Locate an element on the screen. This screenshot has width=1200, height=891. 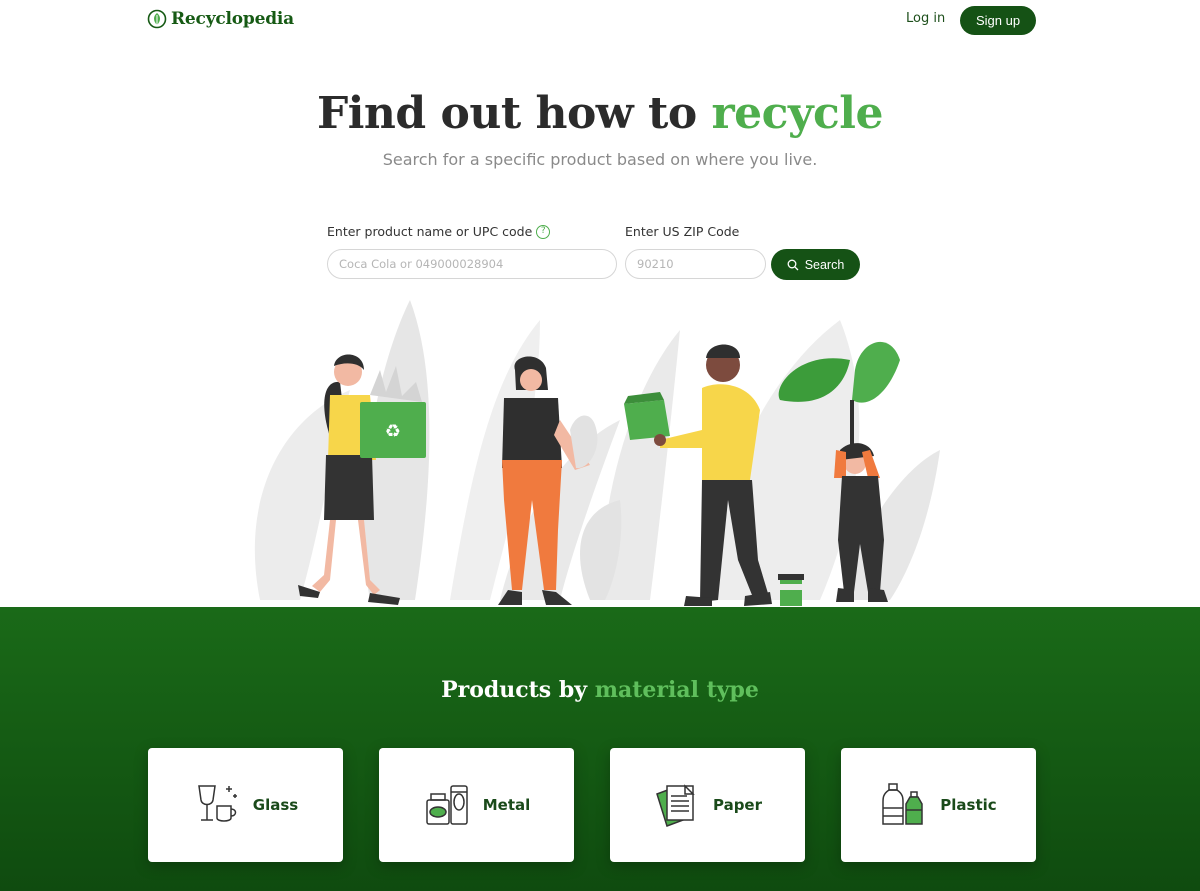
glass-icon is located at coordinates (217, 803).